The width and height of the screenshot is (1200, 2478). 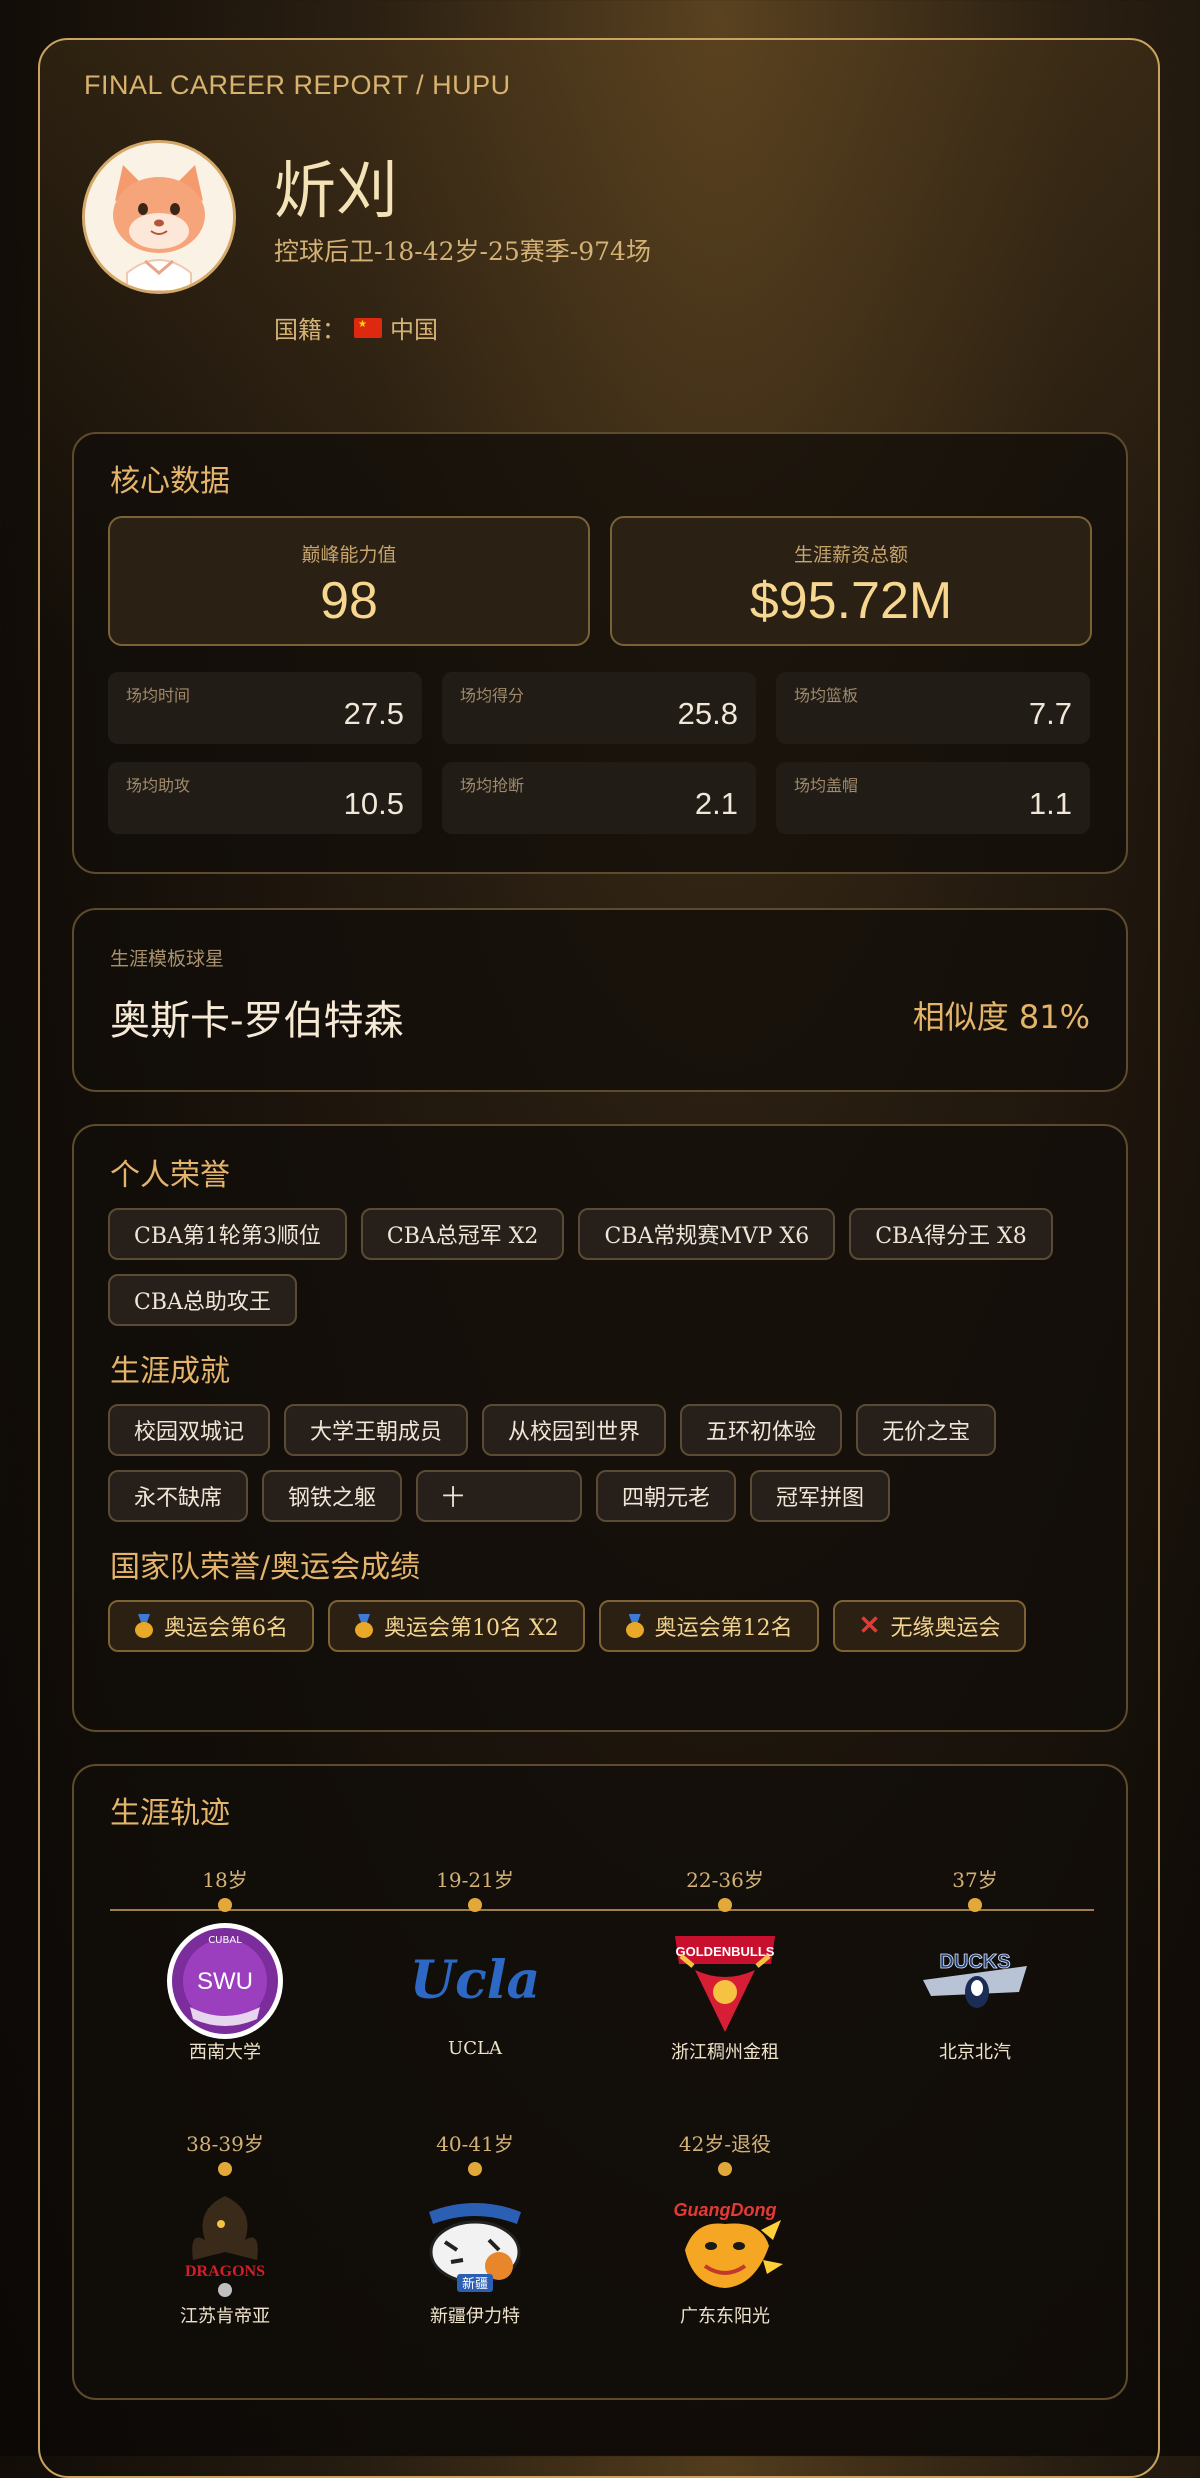 I want to click on peak-rating-label: 巅峰能力值, so click(x=349, y=555).